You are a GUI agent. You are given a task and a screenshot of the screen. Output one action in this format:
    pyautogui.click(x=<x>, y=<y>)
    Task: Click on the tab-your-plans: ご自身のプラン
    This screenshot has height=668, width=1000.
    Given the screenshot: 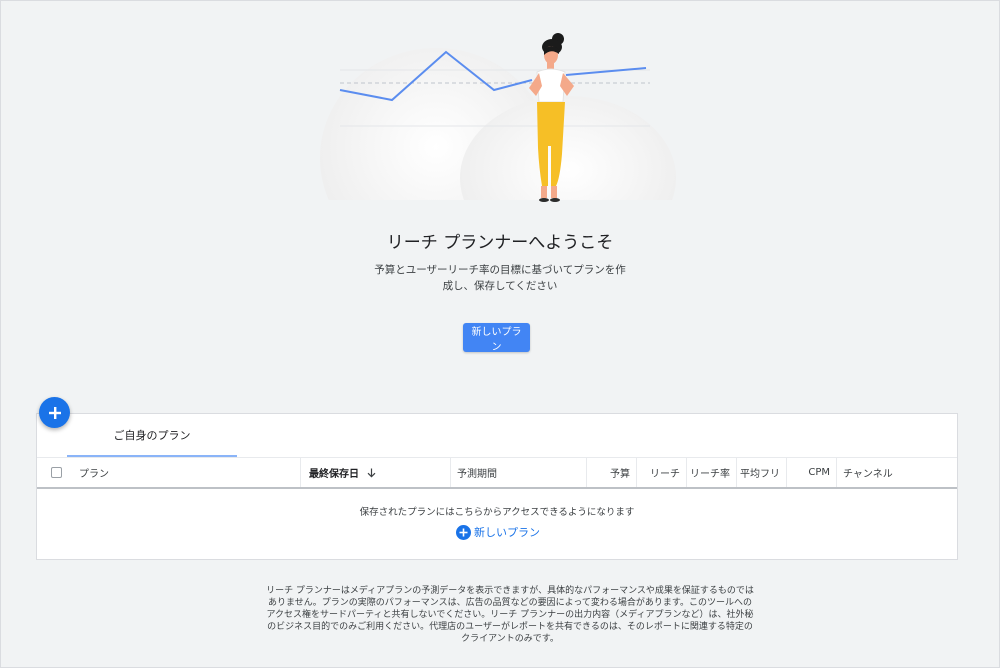 What is the action you would take?
    pyautogui.click(x=152, y=435)
    